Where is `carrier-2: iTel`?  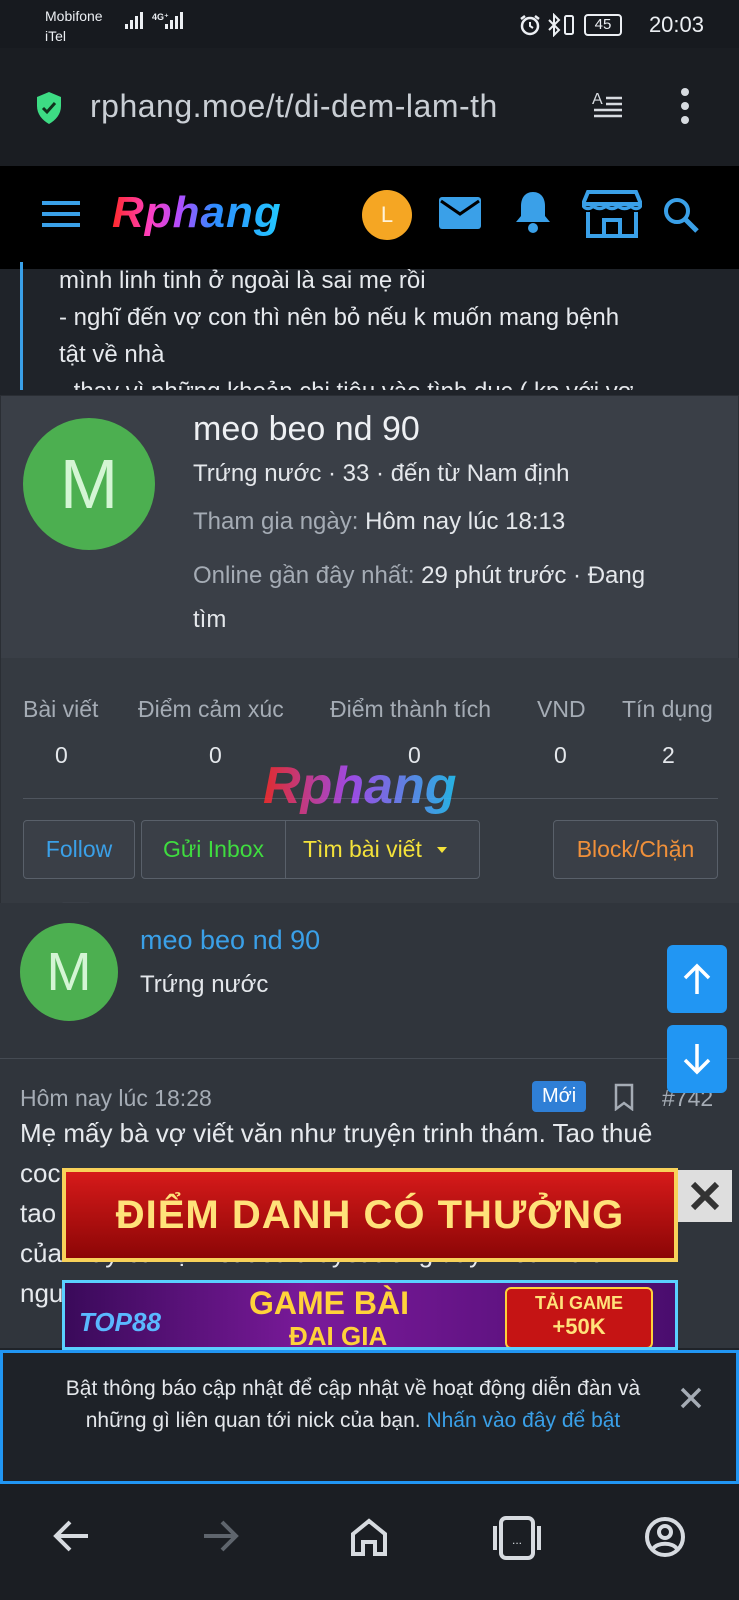
carrier-2: iTel is located at coordinates (56, 36).